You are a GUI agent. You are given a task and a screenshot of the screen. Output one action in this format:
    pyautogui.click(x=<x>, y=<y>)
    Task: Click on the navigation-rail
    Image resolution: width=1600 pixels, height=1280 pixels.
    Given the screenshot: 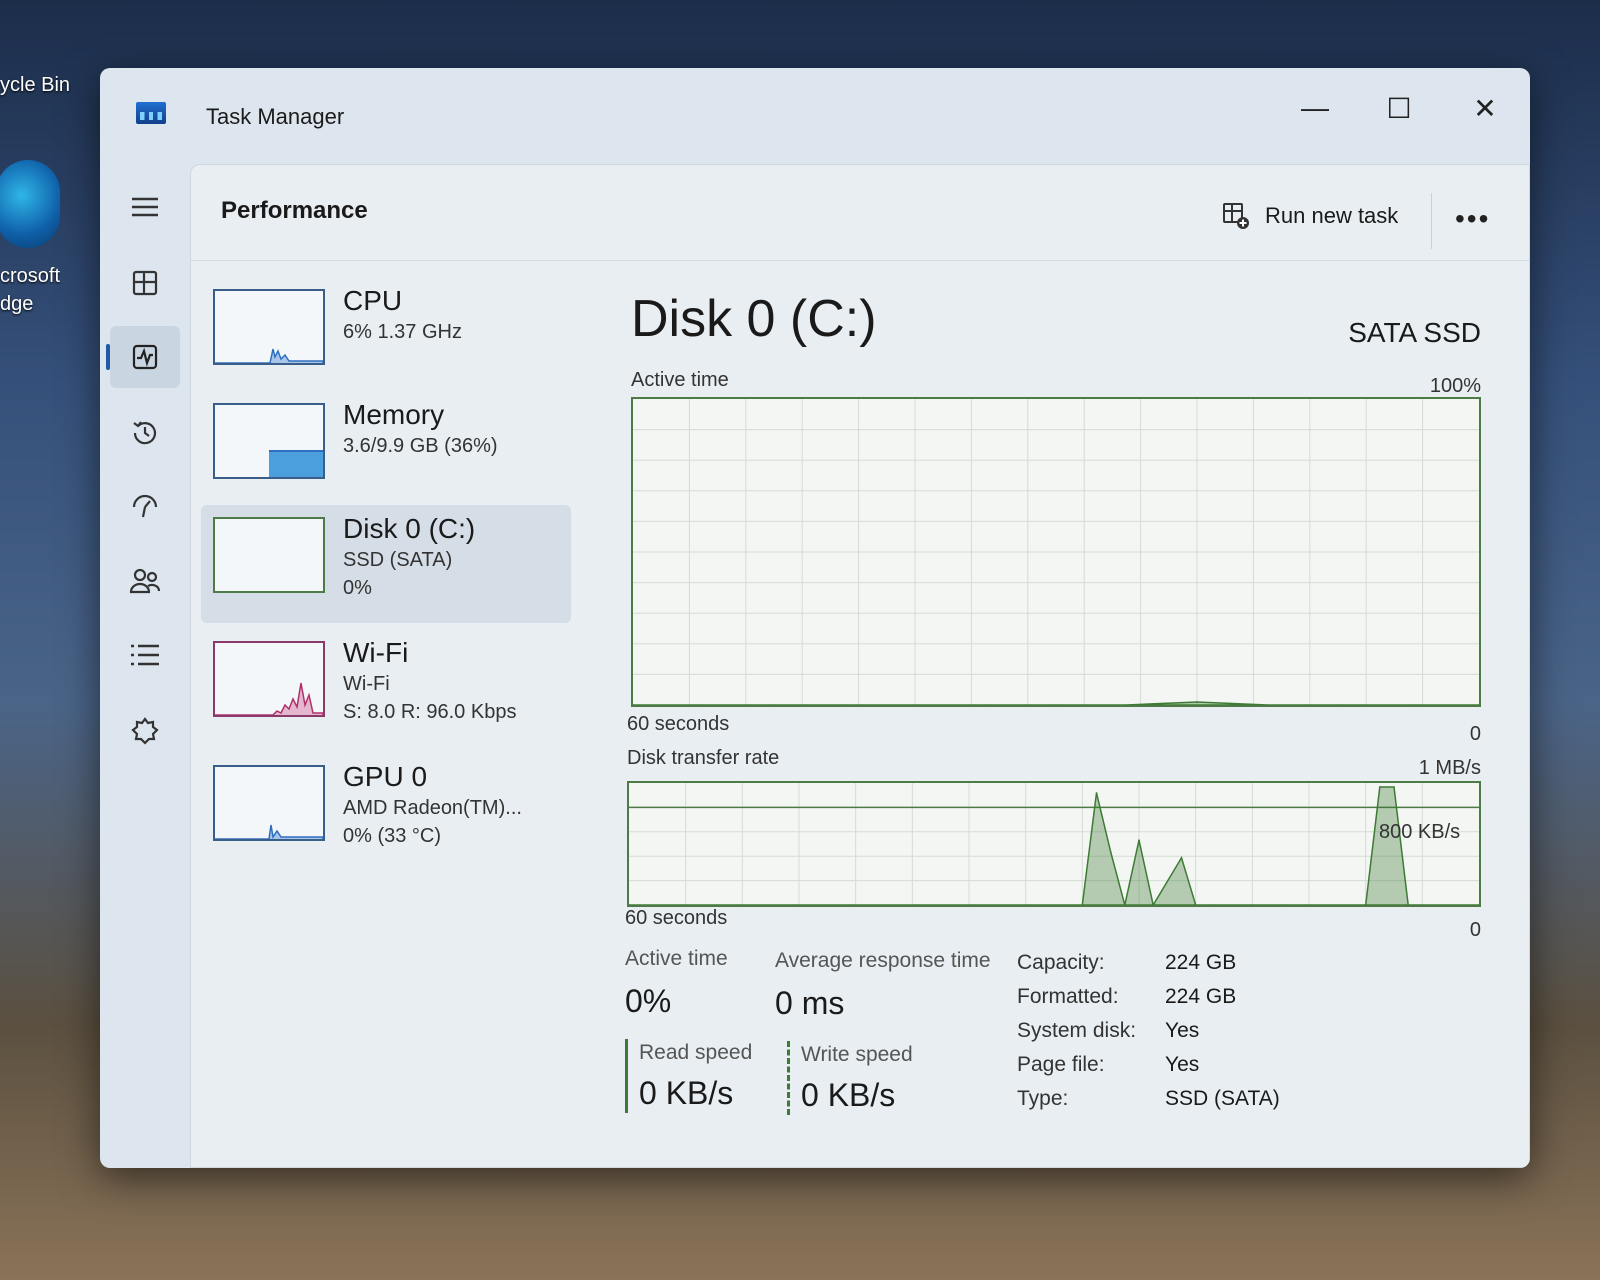 What is the action you would take?
    pyautogui.click(x=145, y=666)
    